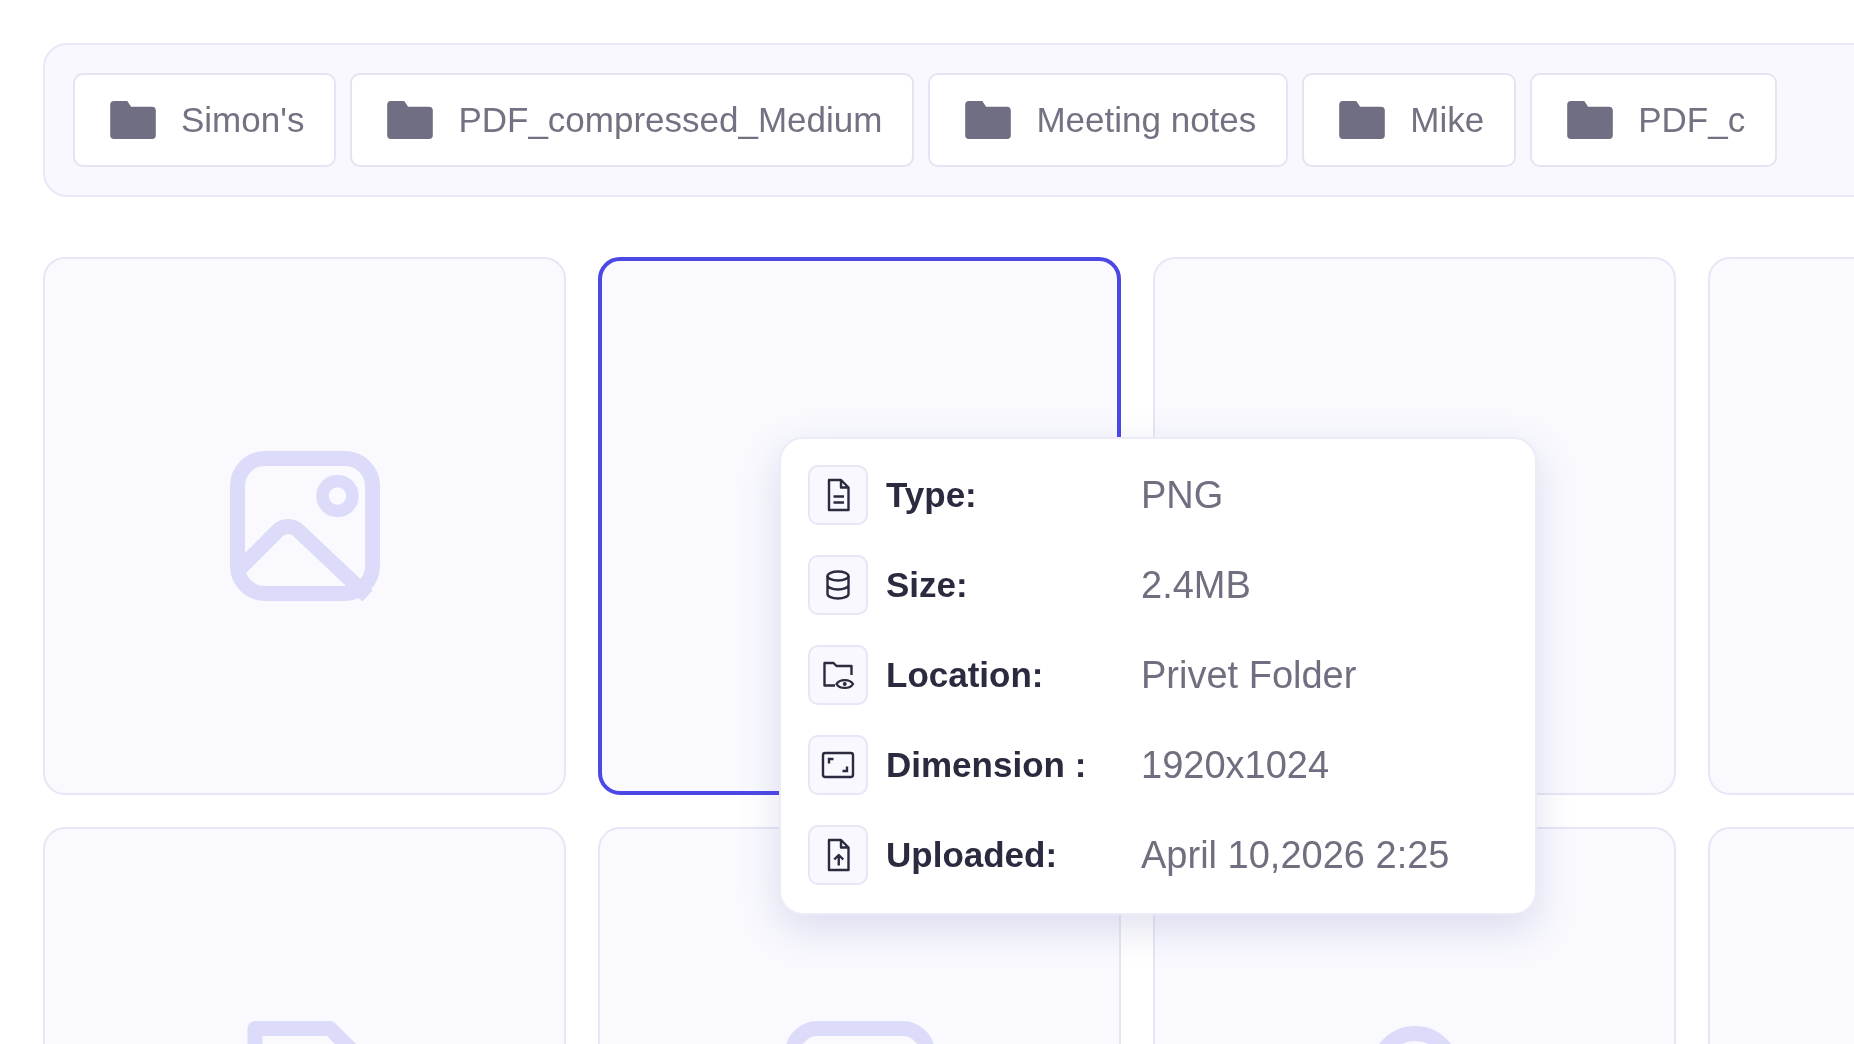 Image resolution: width=1854 pixels, height=1044 pixels. I want to click on detail-label: Dimension :, so click(986, 765).